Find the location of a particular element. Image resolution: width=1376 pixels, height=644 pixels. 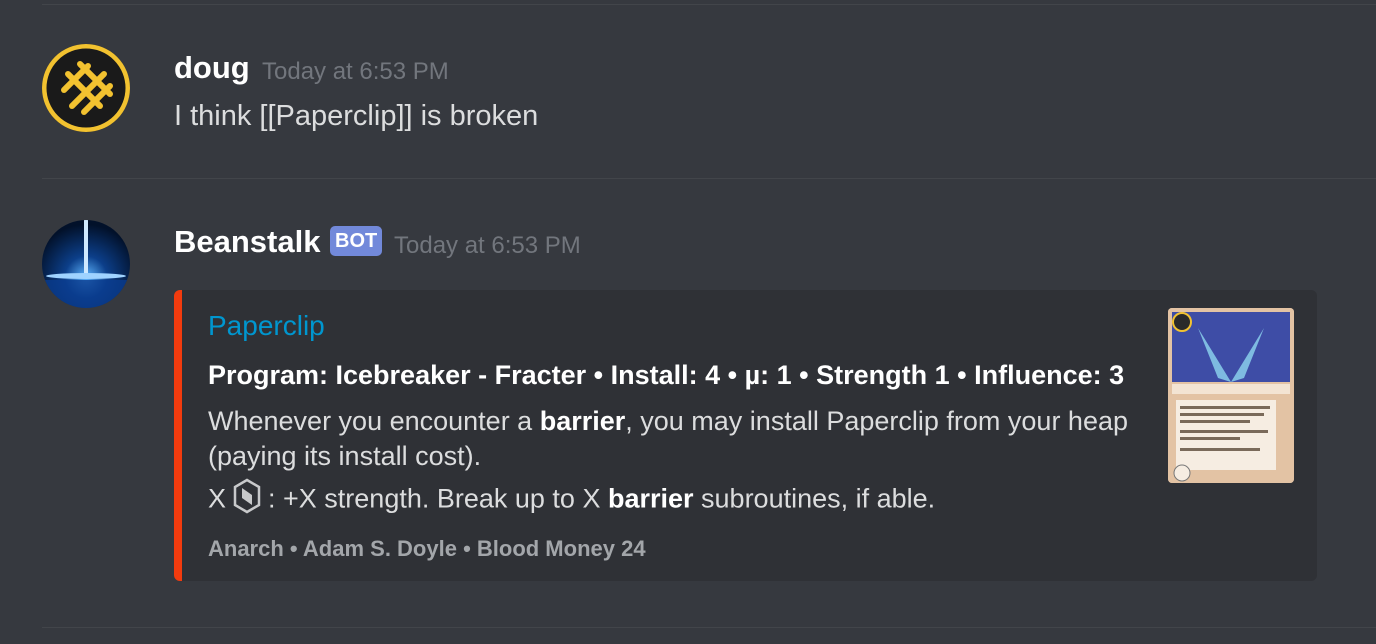

desc-text: Whenever you encounter a is located at coordinates (374, 421).